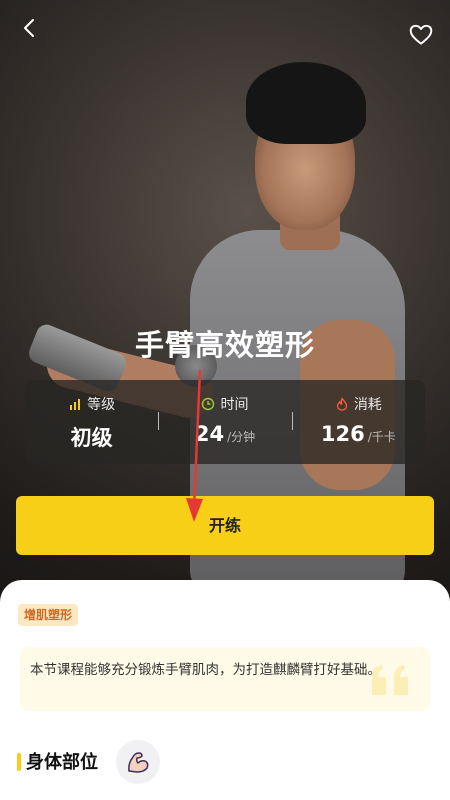 The image size is (450, 800). Describe the element at coordinates (209, 434) in the screenshot. I see `stat-time-value: 24` at that location.